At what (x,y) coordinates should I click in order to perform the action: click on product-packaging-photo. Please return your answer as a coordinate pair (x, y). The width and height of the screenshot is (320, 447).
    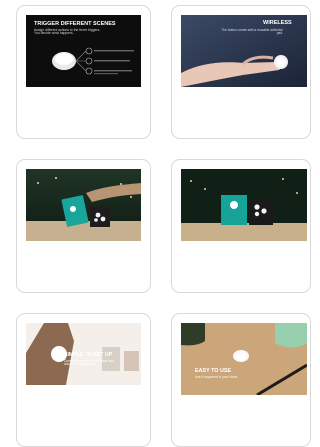
    Looking at the image, I should click on (244, 205).